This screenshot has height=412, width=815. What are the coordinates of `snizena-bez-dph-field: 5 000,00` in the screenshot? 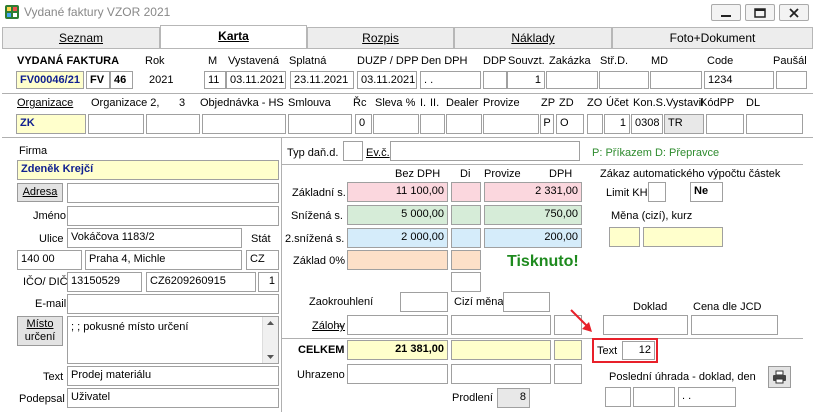 It's located at (397, 215).